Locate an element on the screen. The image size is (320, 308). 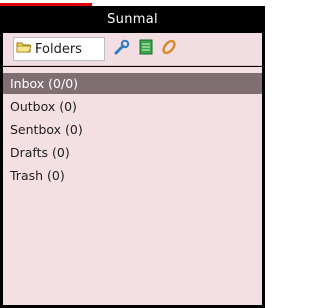
folder-icon is located at coordinates (24, 49).